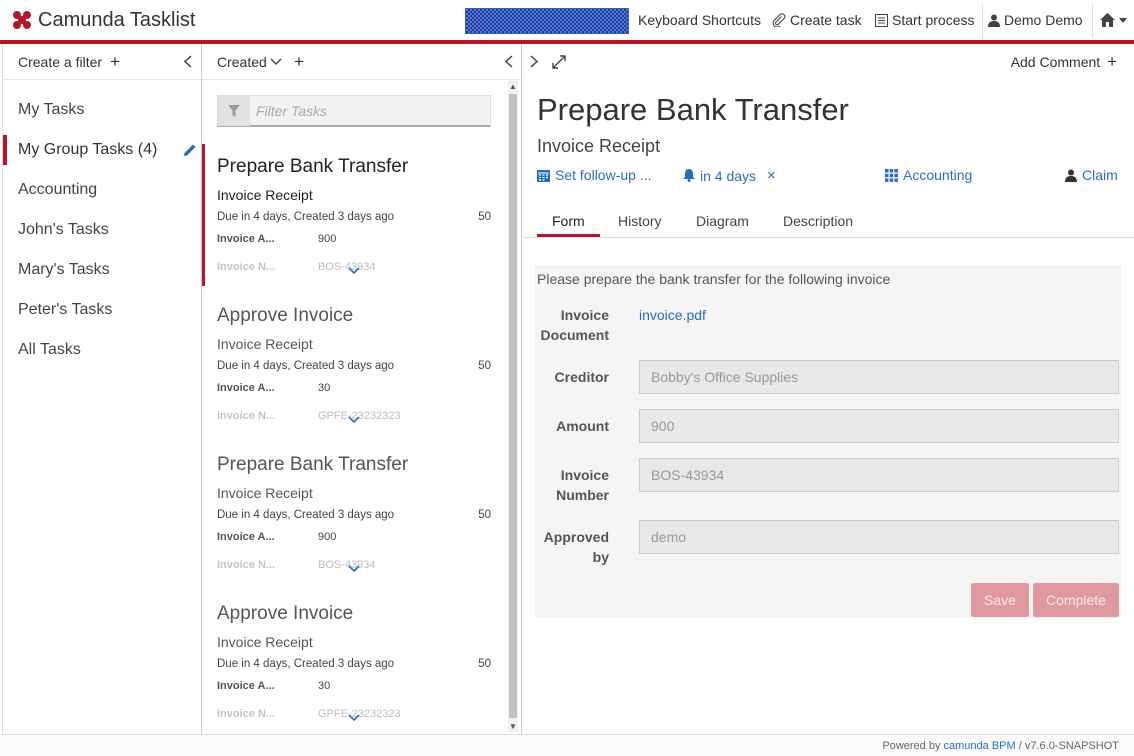 The width and height of the screenshot is (1134, 756). I want to click on task-list-scrollbar: ▲ ▼, so click(513, 406).